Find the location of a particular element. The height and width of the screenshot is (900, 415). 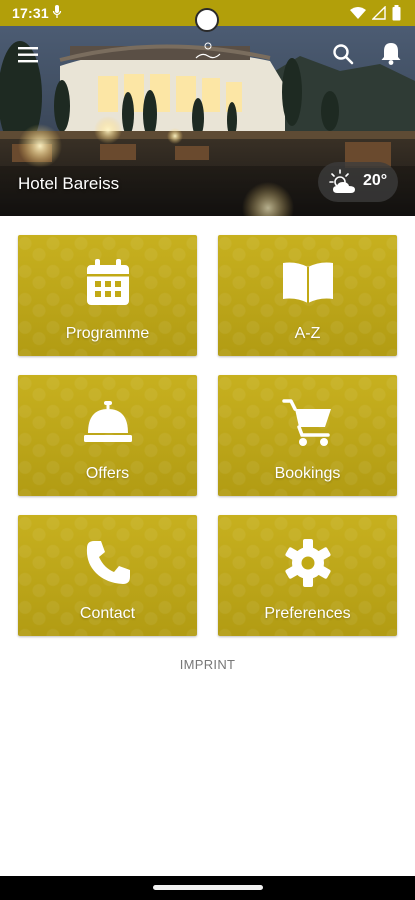

signal-icon is located at coordinates (379, 13).